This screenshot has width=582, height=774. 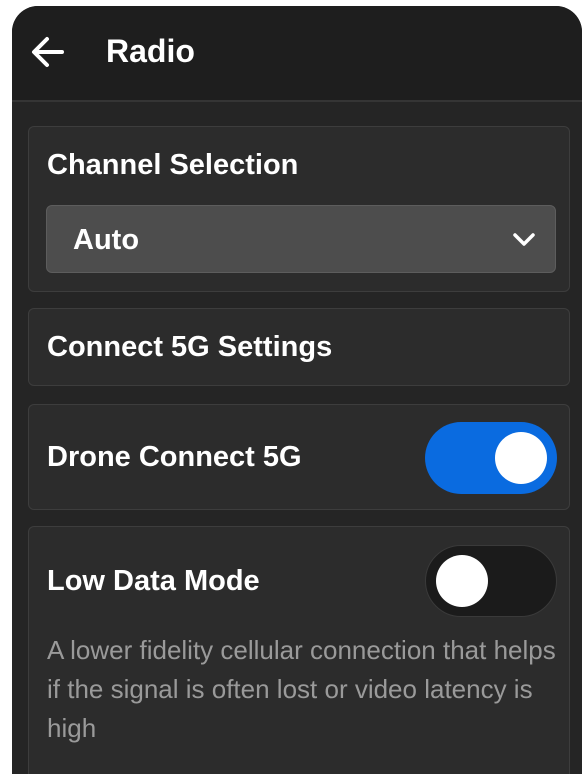 I want to click on low-data-mode-label: Low Data Mode, so click(x=153, y=581).